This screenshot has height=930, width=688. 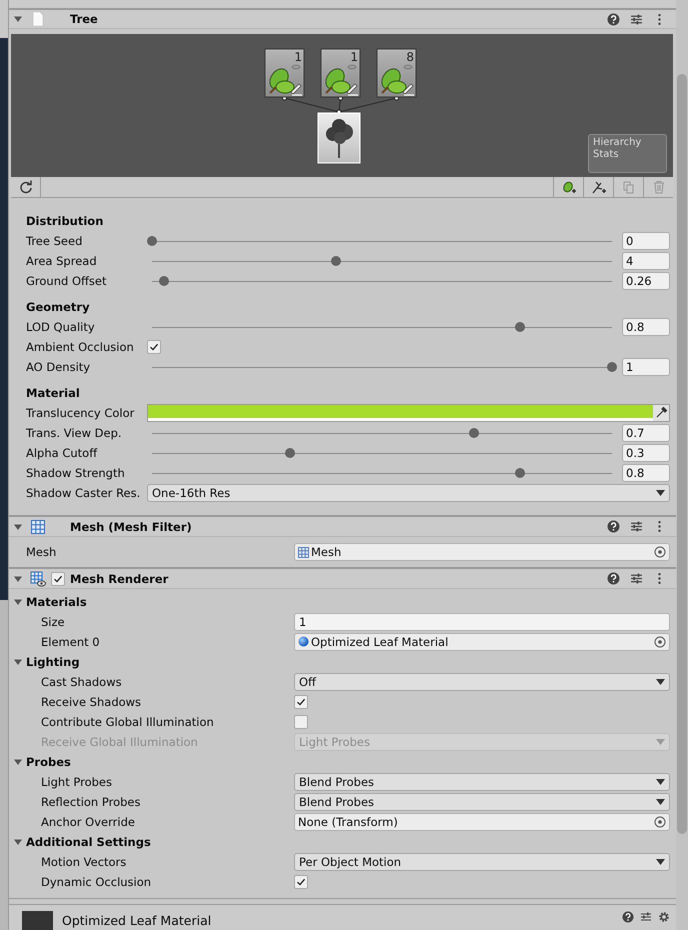 What do you see at coordinates (38, 578) in the screenshot?
I see `grid-eye-icon` at bounding box center [38, 578].